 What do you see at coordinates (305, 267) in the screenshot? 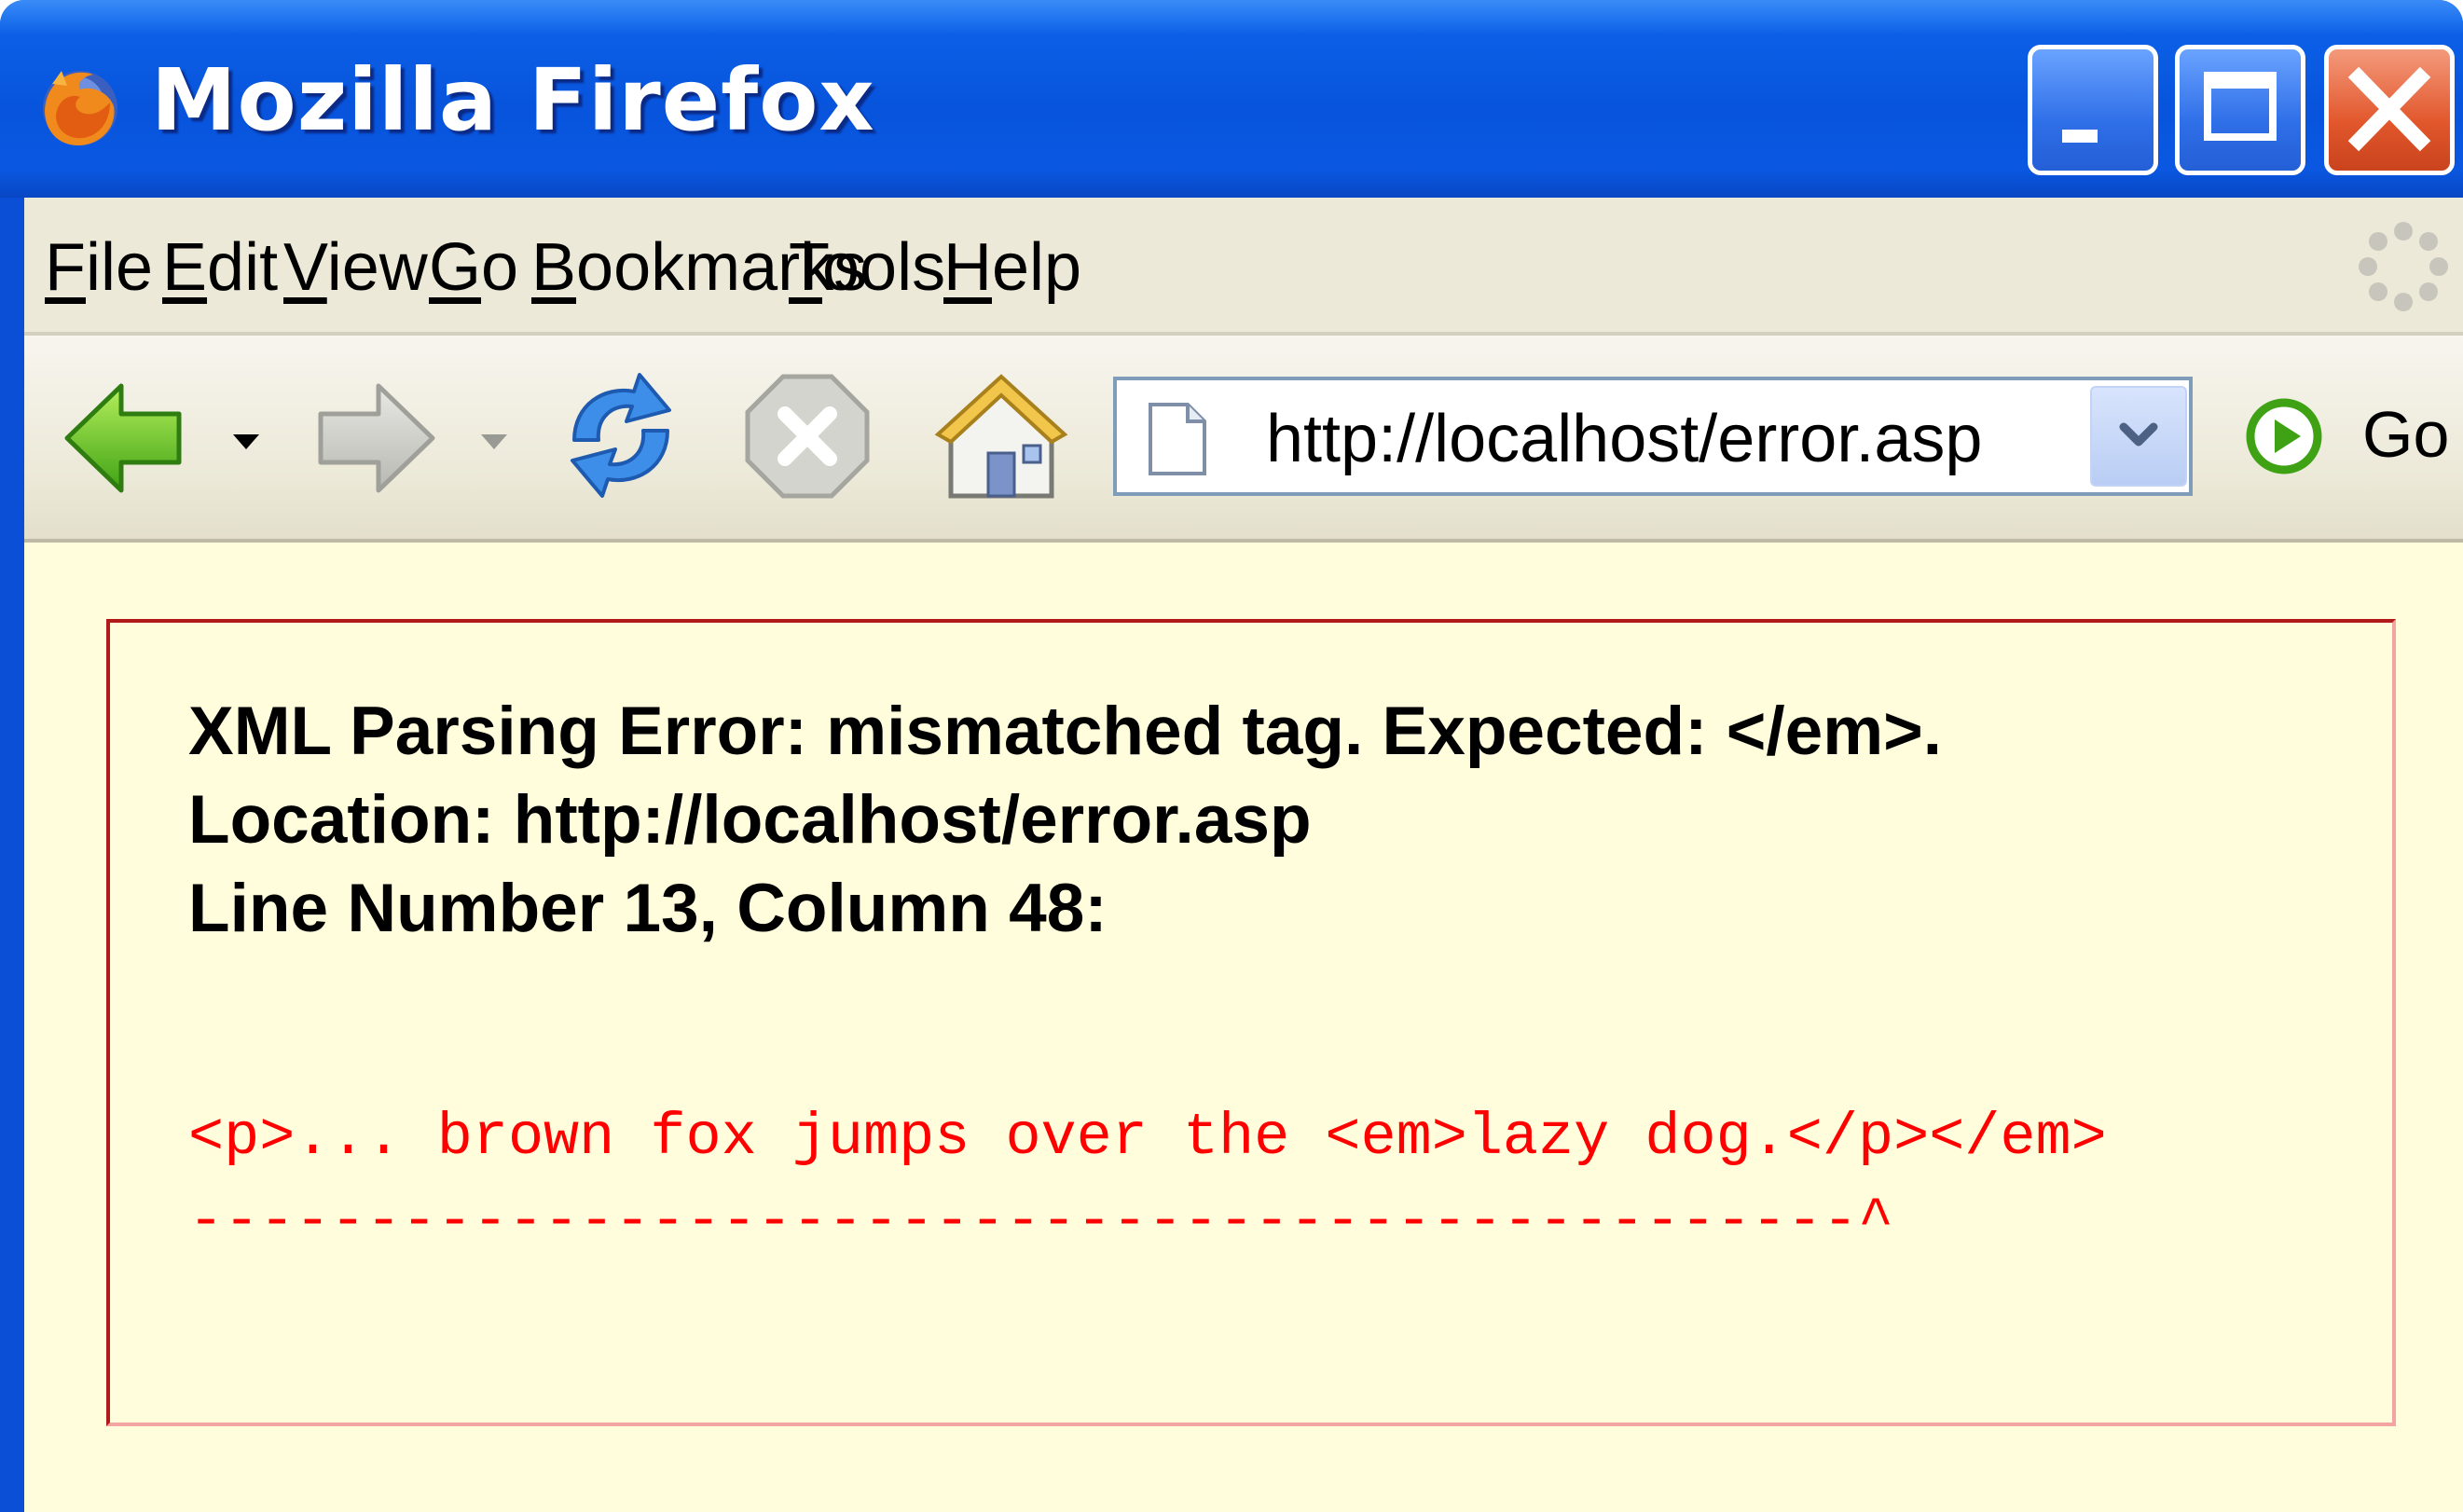
I see `menu-accel: V` at bounding box center [305, 267].